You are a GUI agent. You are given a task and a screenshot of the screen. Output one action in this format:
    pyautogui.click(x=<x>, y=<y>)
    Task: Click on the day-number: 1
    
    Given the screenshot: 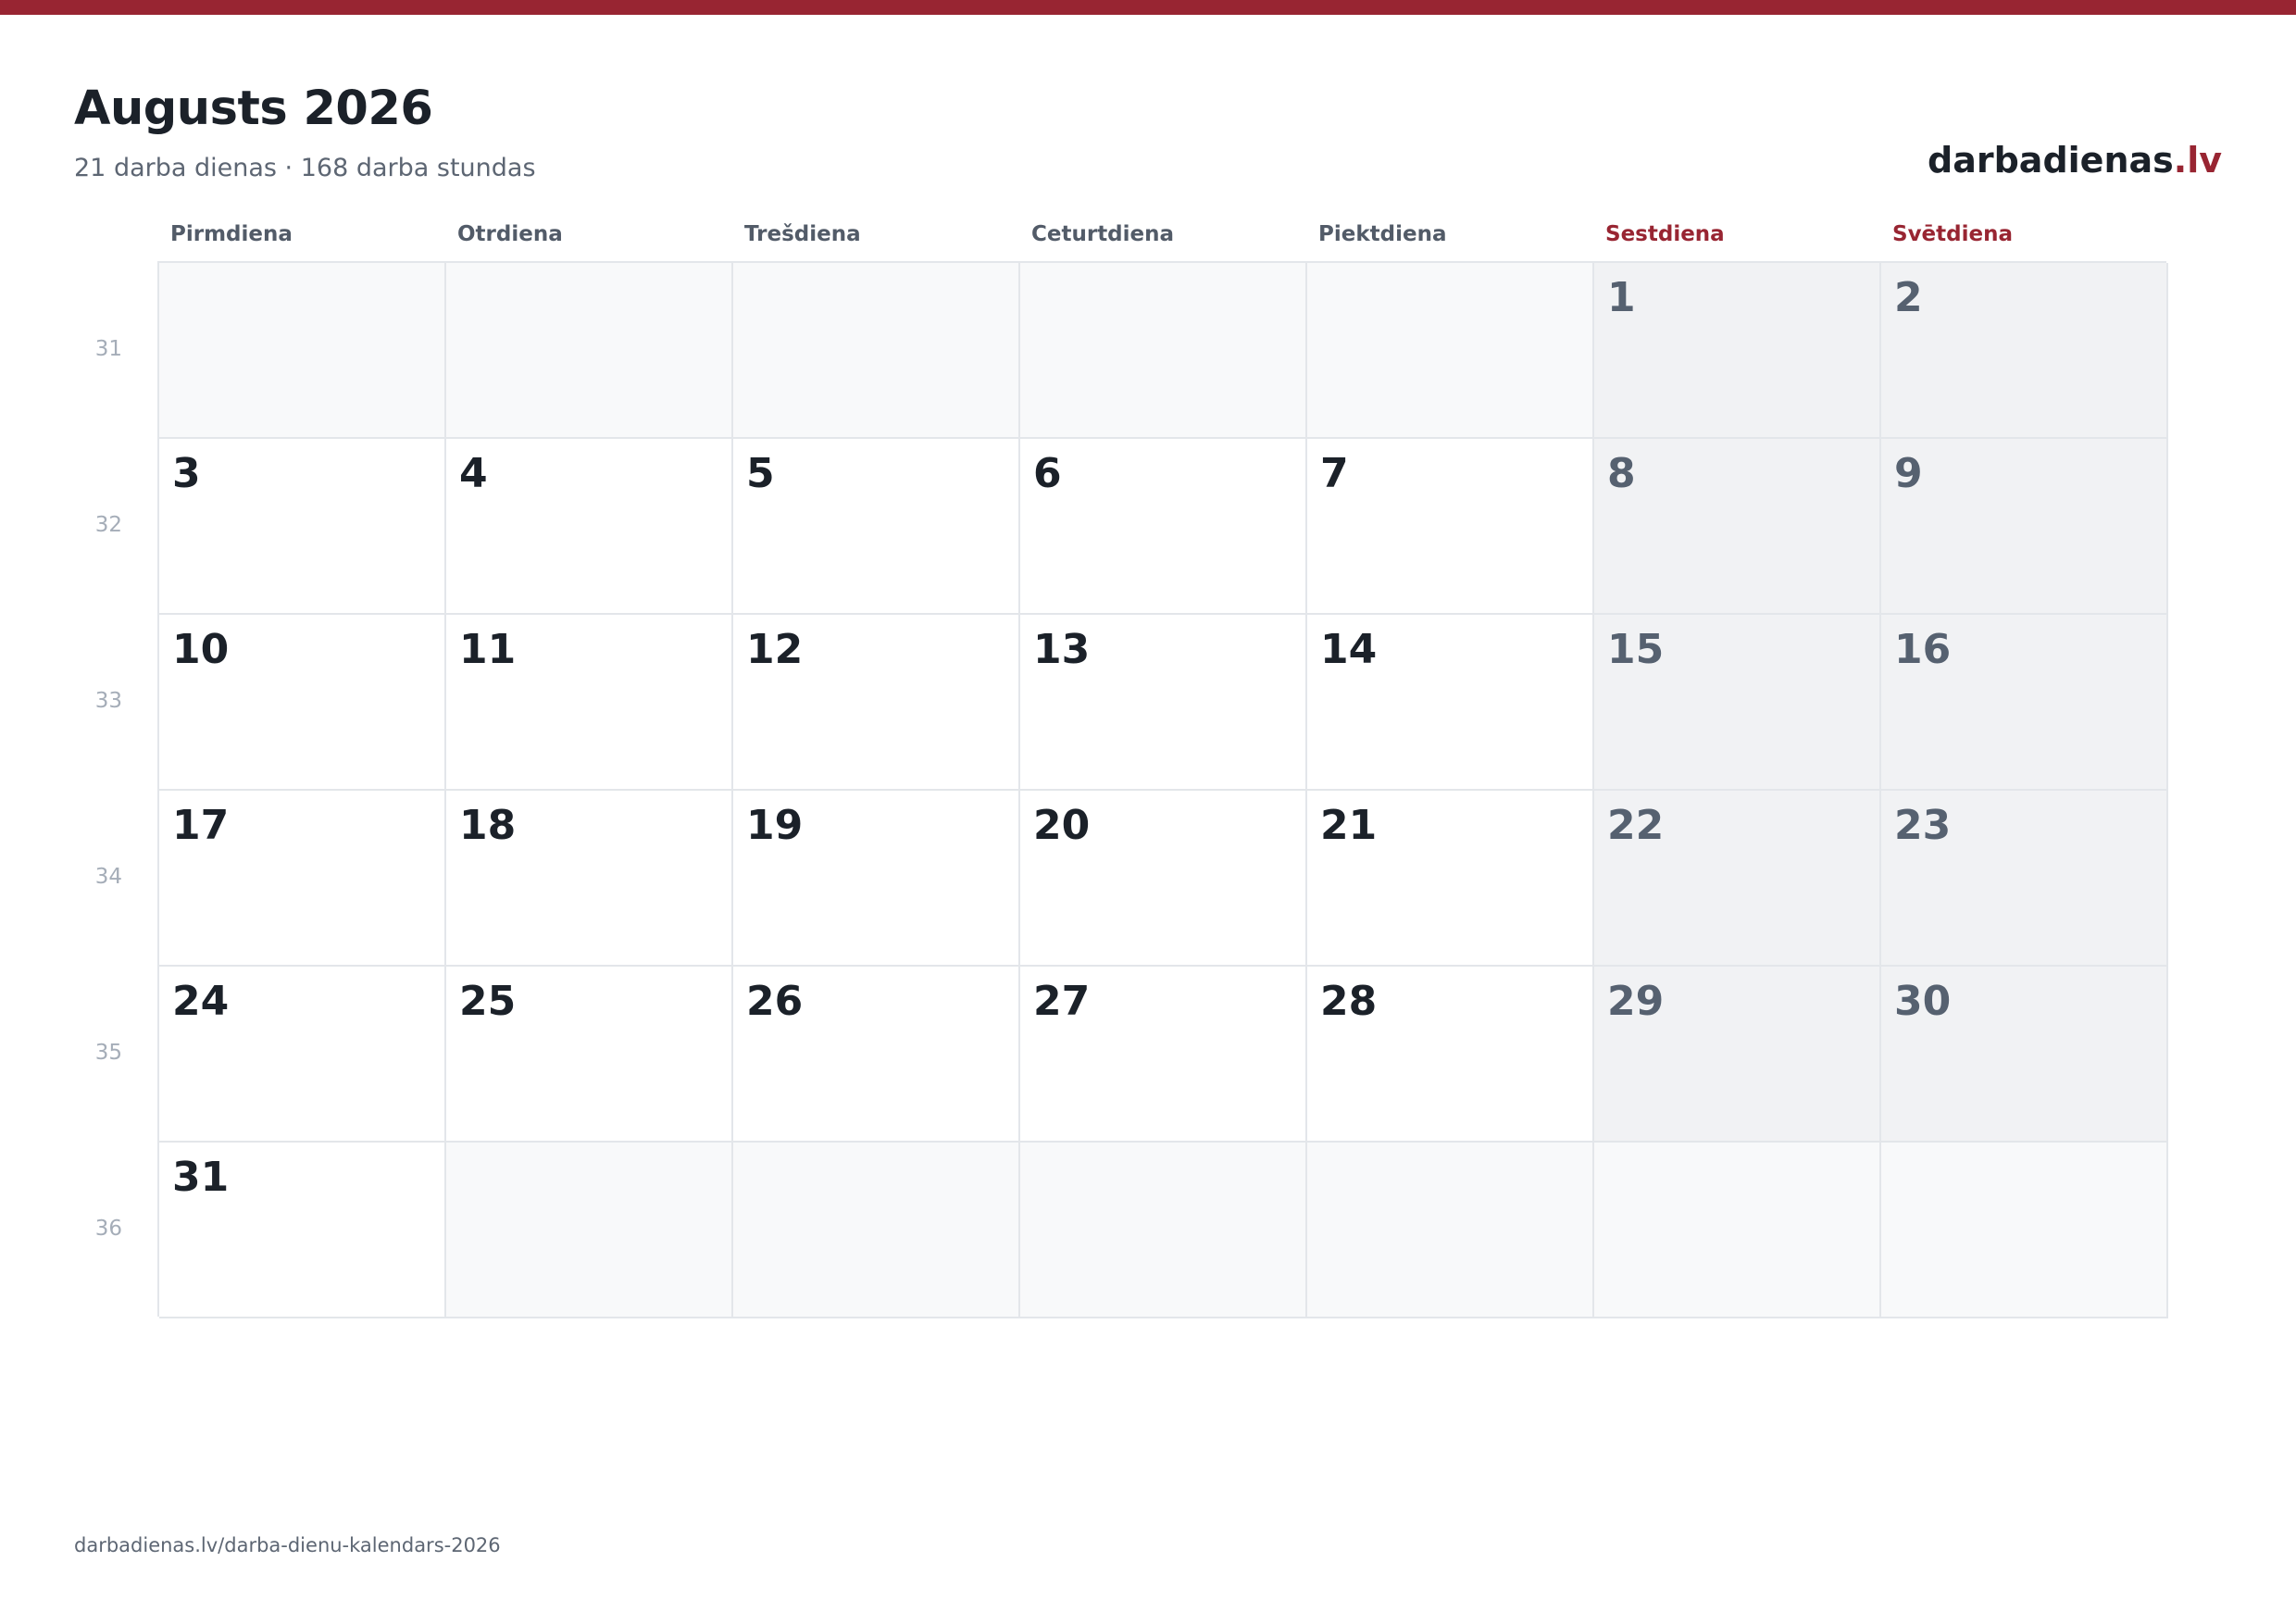 What is the action you would take?
    pyautogui.click(x=1621, y=297)
    